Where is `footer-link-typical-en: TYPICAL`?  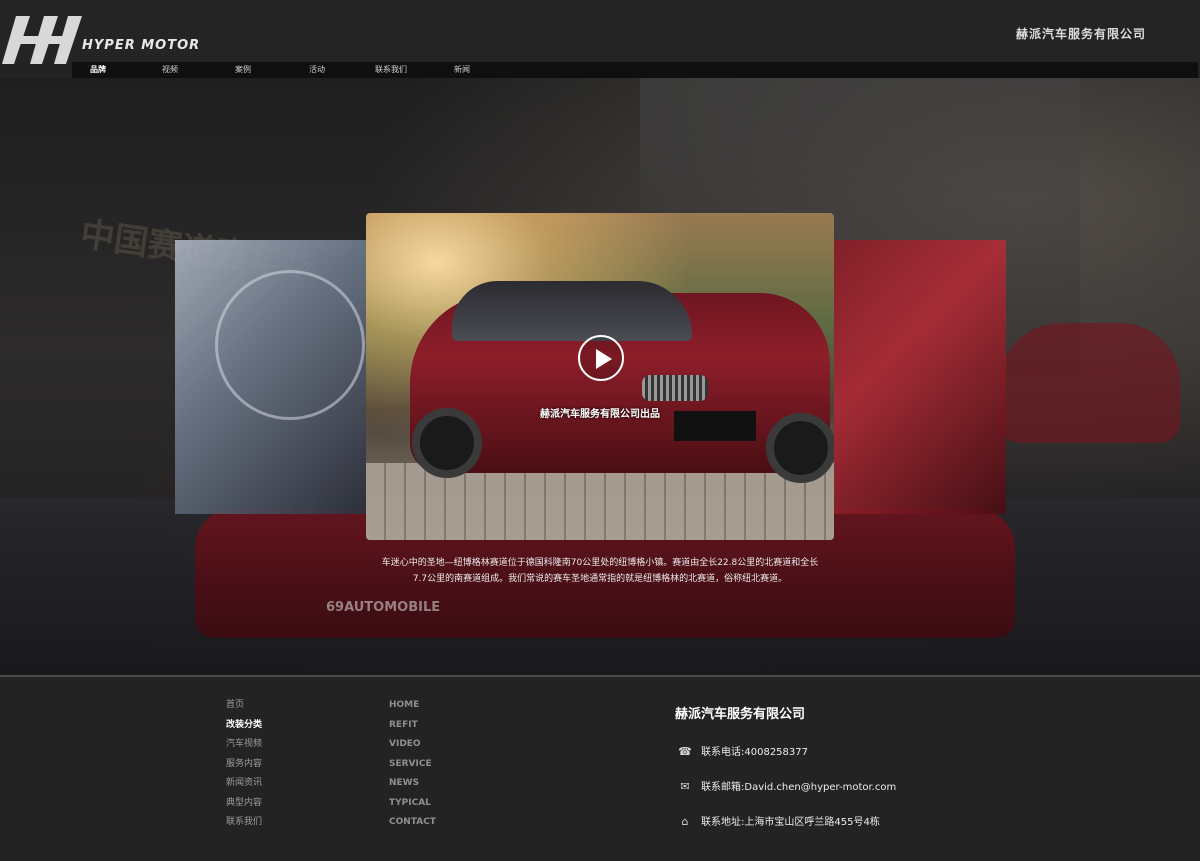
footer-link-typical-en: TYPICAL is located at coordinates (412, 807).